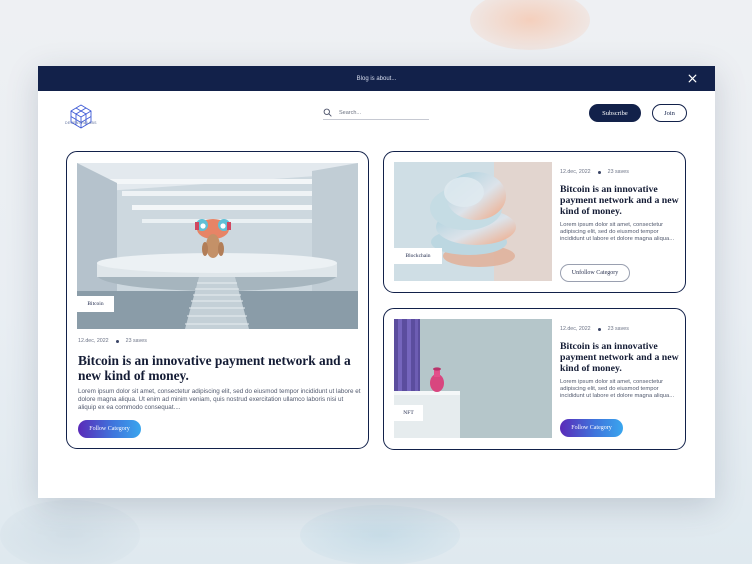 The height and width of the screenshot is (564, 752). I want to click on logo-cube-icon, so click(81, 117).